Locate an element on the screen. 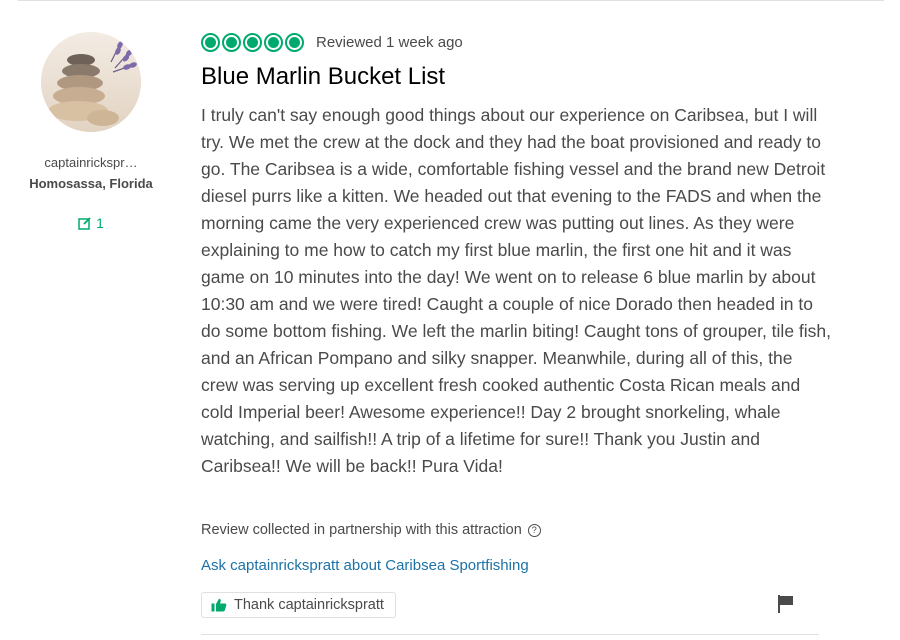 The image size is (900, 640). thank-reviewer-button: Thank captainrickspratt is located at coordinates (298, 605).